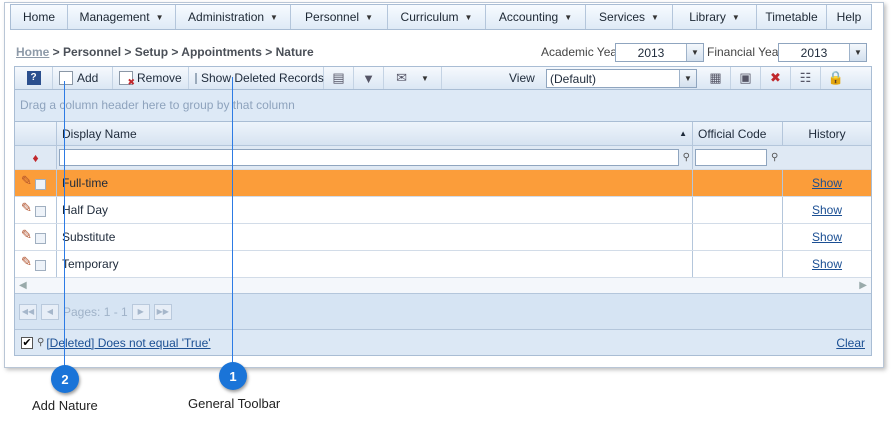 Image resolution: width=891 pixels, height=429 pixels. What do you see at coordinates (196, 78) in the screenshot?
I see `show-deleted-checkbox` at bounding box center [196, 78].